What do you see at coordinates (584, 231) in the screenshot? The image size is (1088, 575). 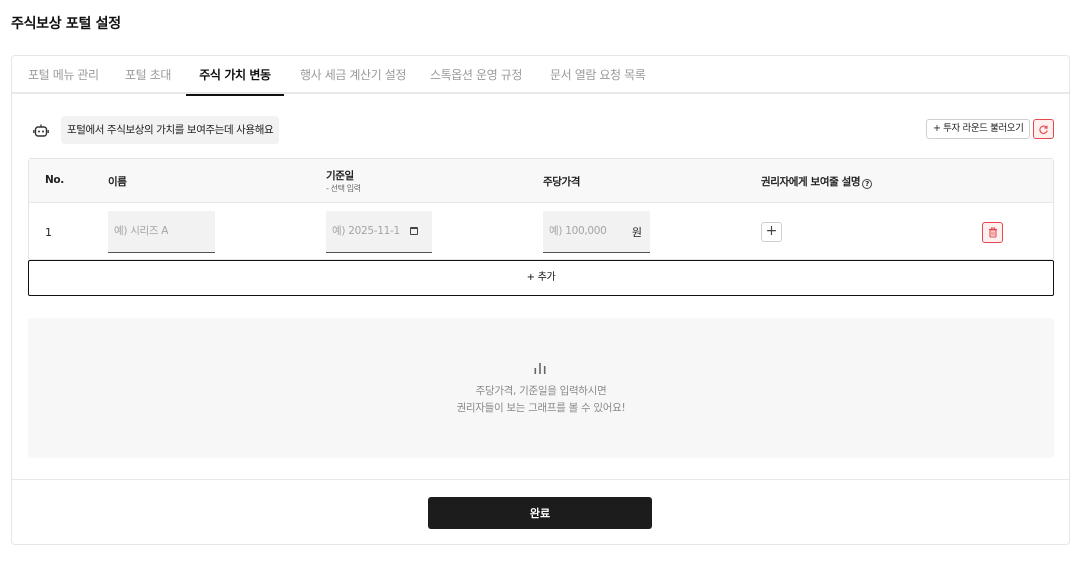 I see `price-input` at bounding box center [584, 231].